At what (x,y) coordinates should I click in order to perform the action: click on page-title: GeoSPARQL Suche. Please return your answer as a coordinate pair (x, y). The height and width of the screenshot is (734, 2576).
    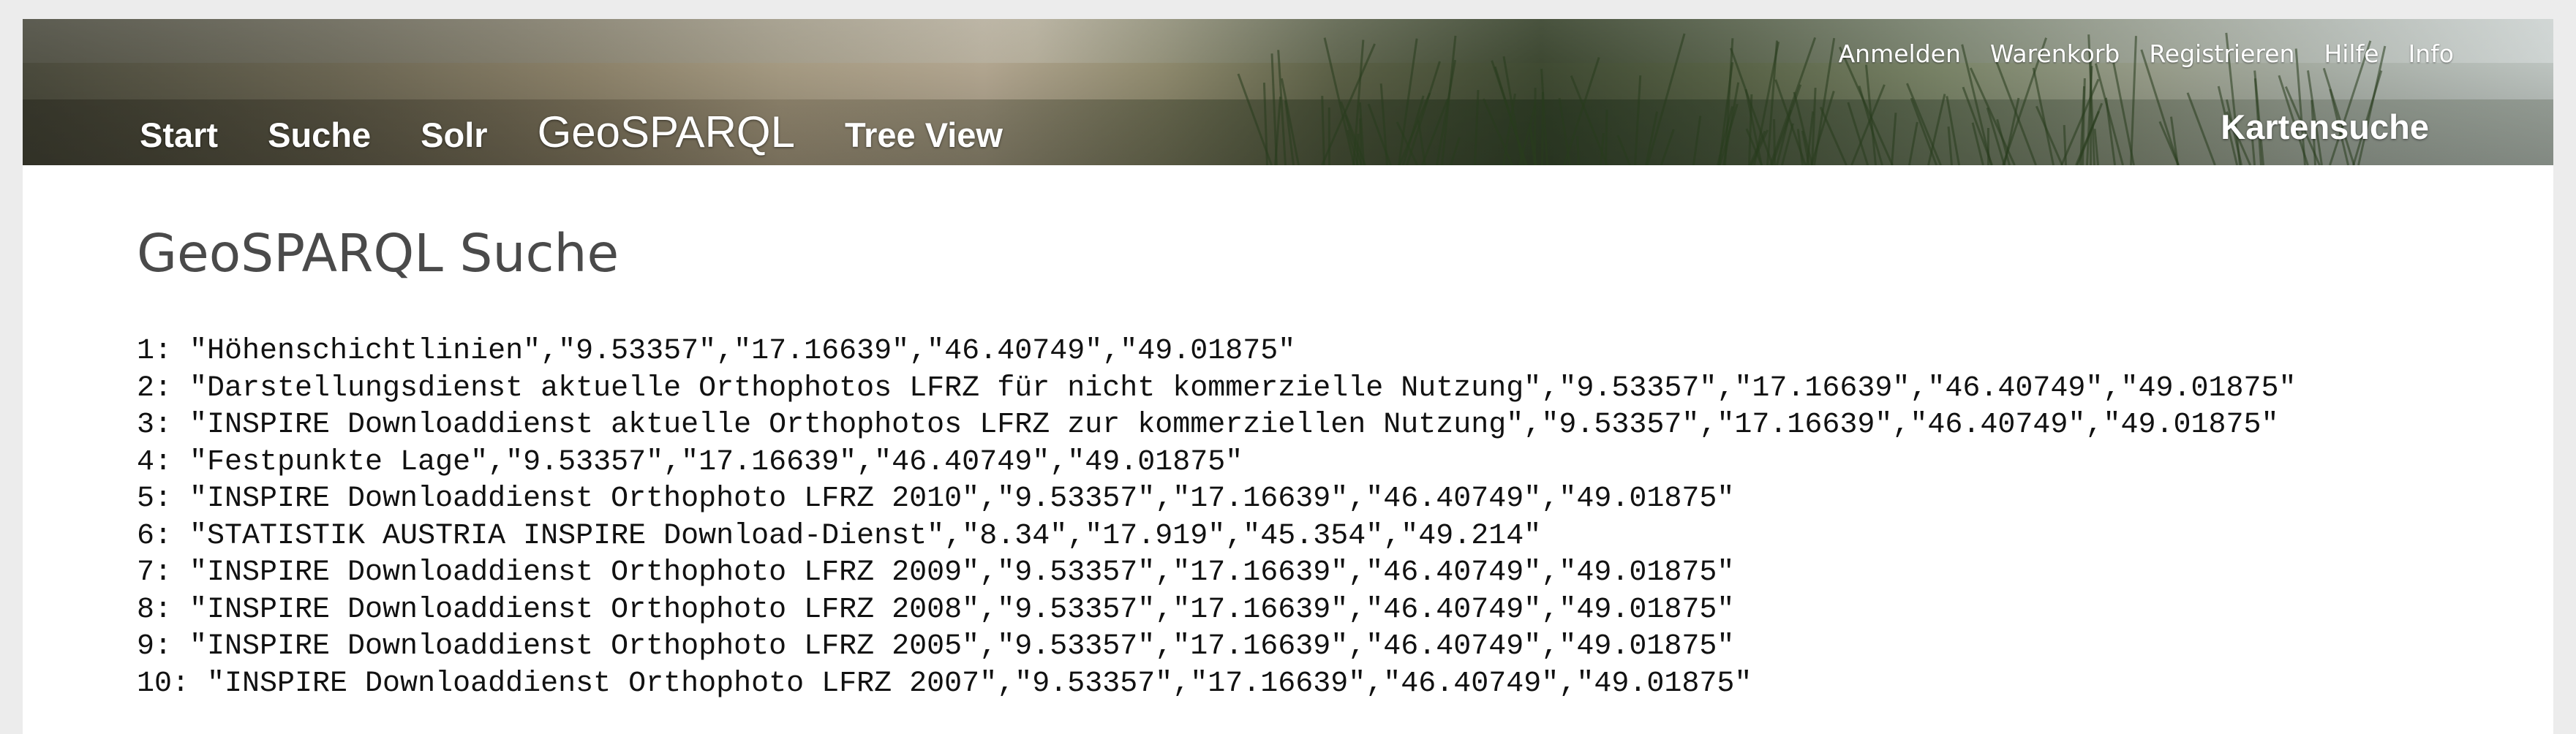
    Looking at the image, I should click on (378, 254).